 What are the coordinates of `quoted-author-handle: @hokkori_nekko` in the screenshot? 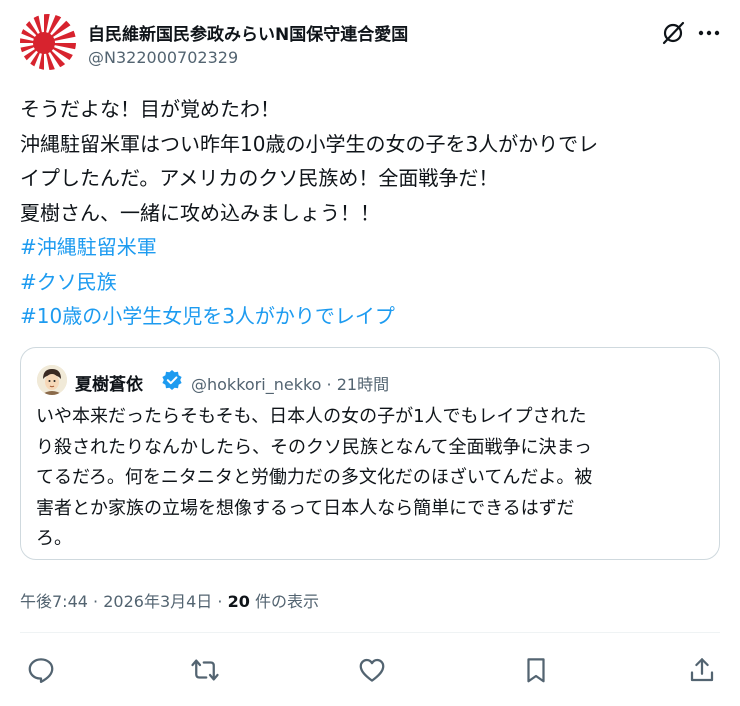 It's located at (256, 384).